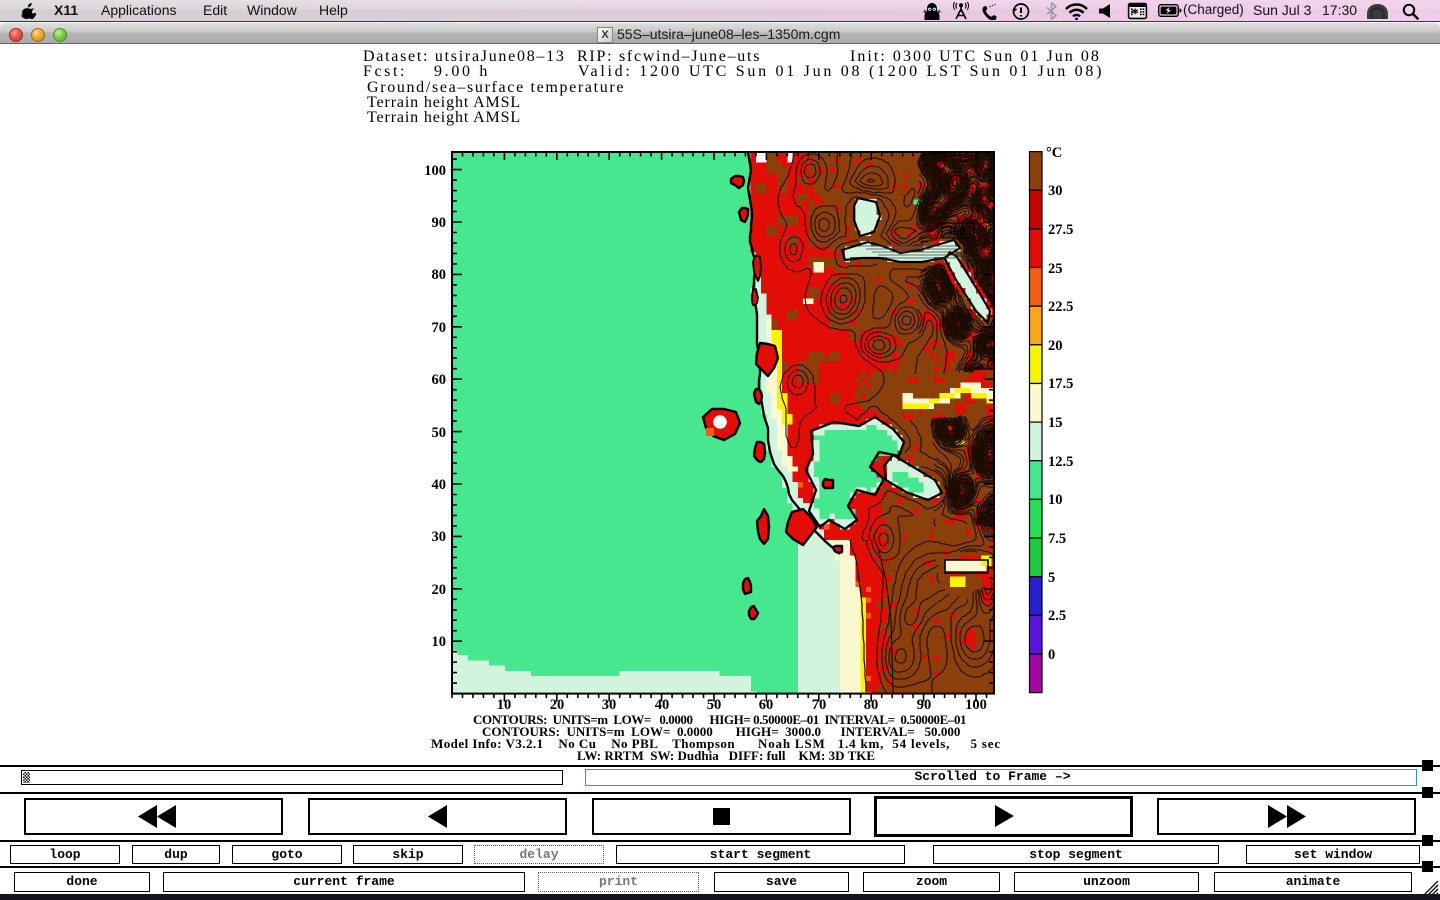 The width and height of the screenshot is (1440, 900). What do you see at coordinates (1055, 423) in the screenshot?
I see `svg-text: 15` at bounding box center [1055, 423].